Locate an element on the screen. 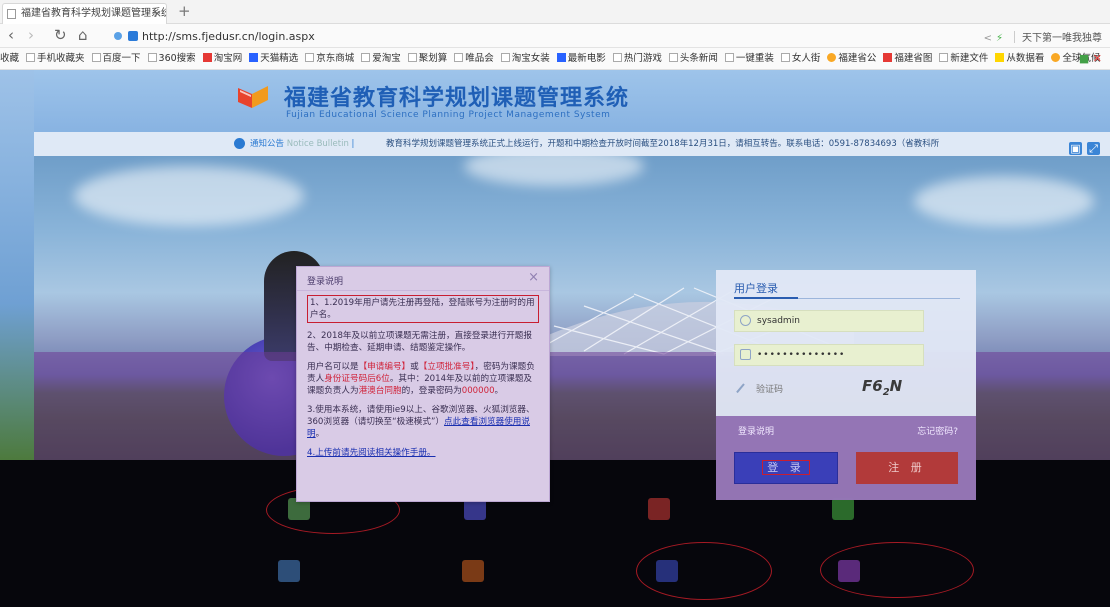  bookmark-item: 女人街 is located at coordinates (800, 58).